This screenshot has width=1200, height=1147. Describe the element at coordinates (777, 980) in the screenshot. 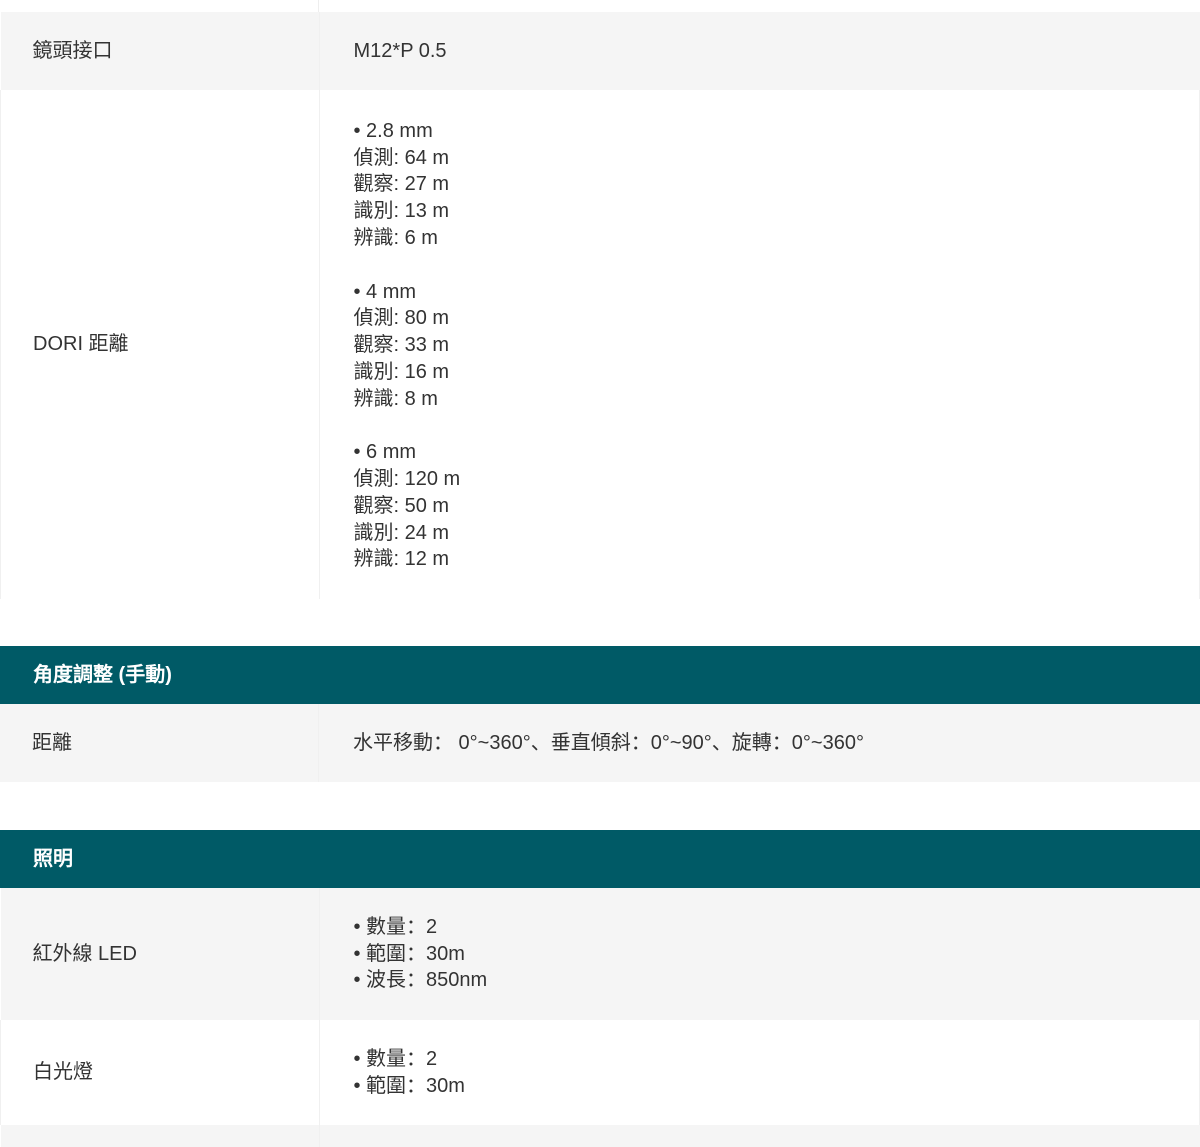

I see `spec-line: • 波長：850nm` at that location.